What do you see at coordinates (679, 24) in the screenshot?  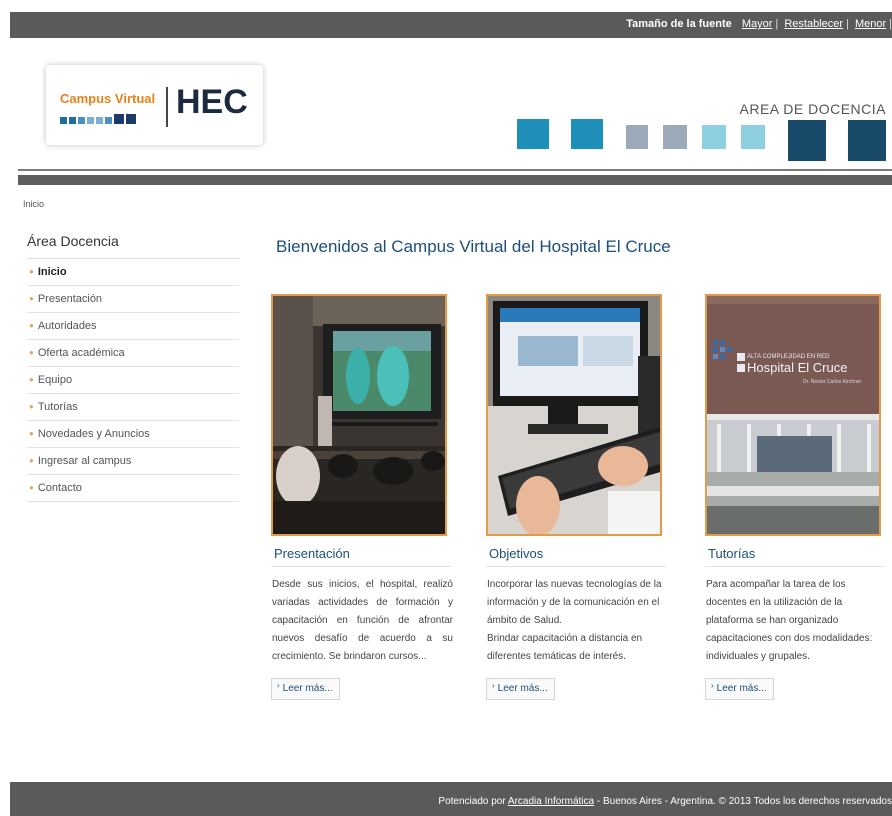 I see `font-size-label: Tamaño de la fuente` at bounding box center [679, 24].